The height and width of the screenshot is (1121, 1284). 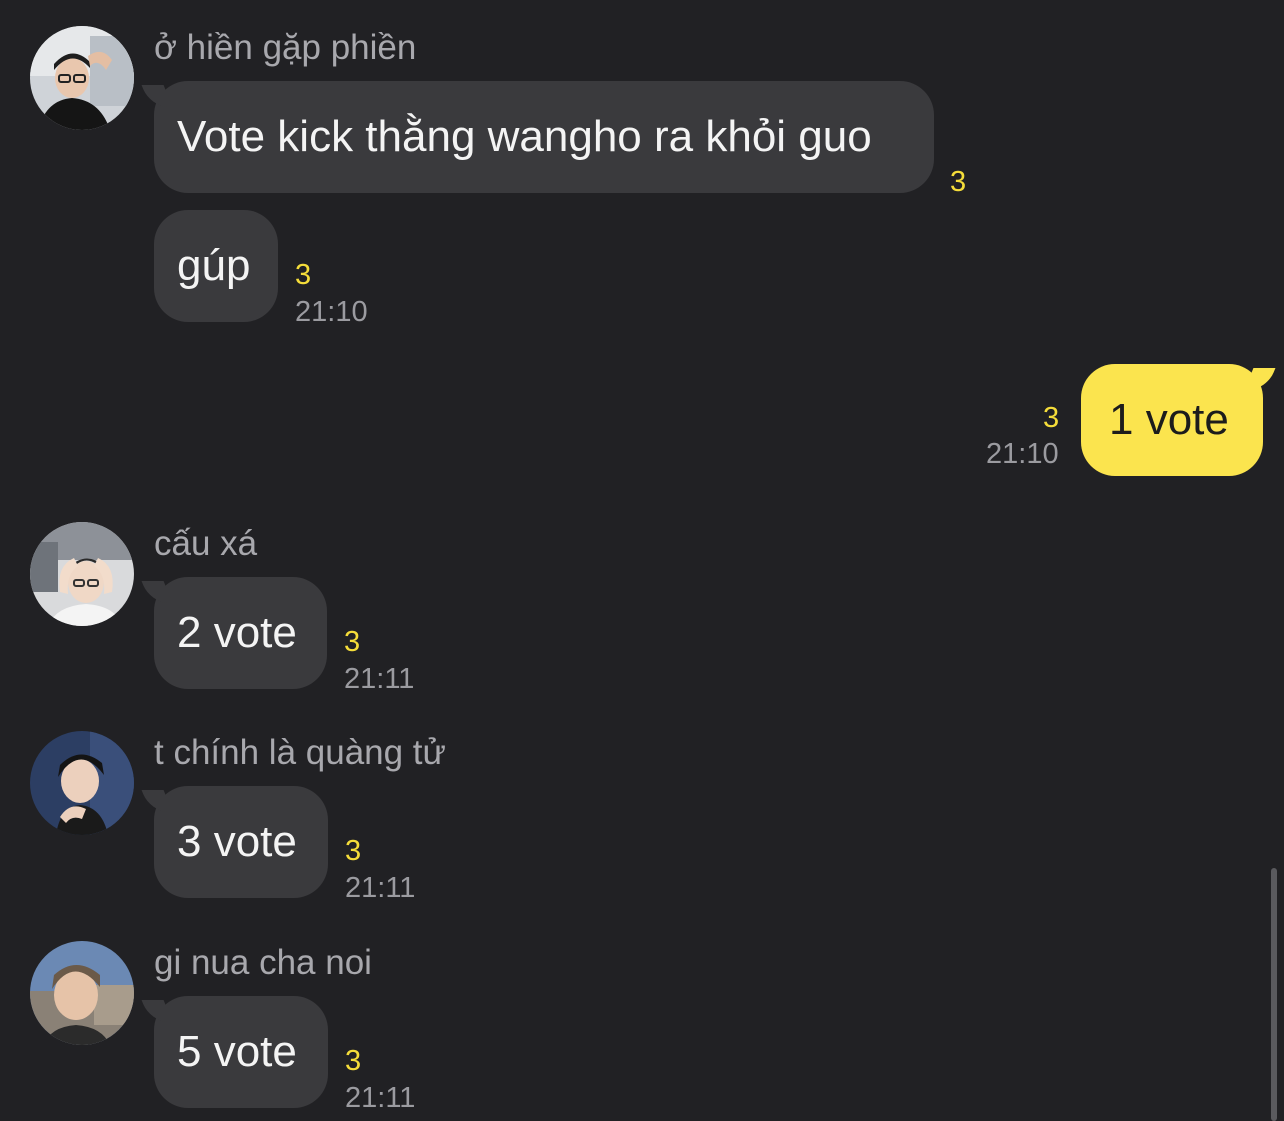 I want to click on message-bubble: 2 vote, so click(x=240, y=633).